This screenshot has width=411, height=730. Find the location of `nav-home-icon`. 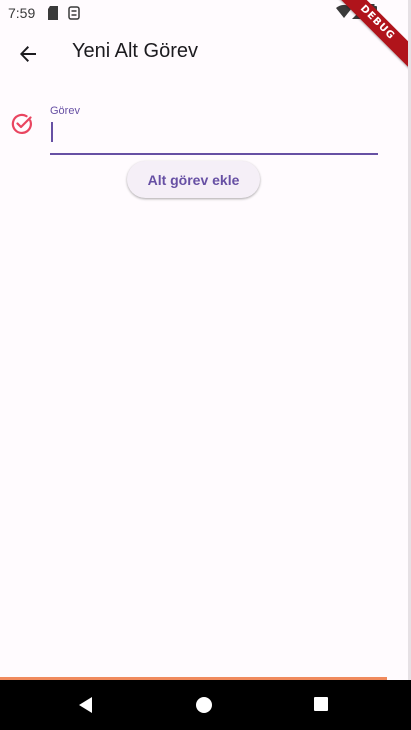

nav-home-icon is located at coordinates (204, 705).